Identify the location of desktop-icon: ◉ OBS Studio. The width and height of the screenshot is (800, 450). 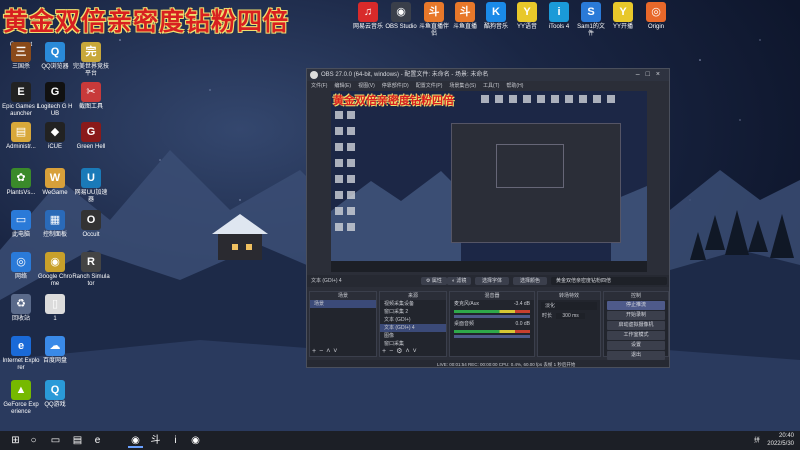
(401, 16).